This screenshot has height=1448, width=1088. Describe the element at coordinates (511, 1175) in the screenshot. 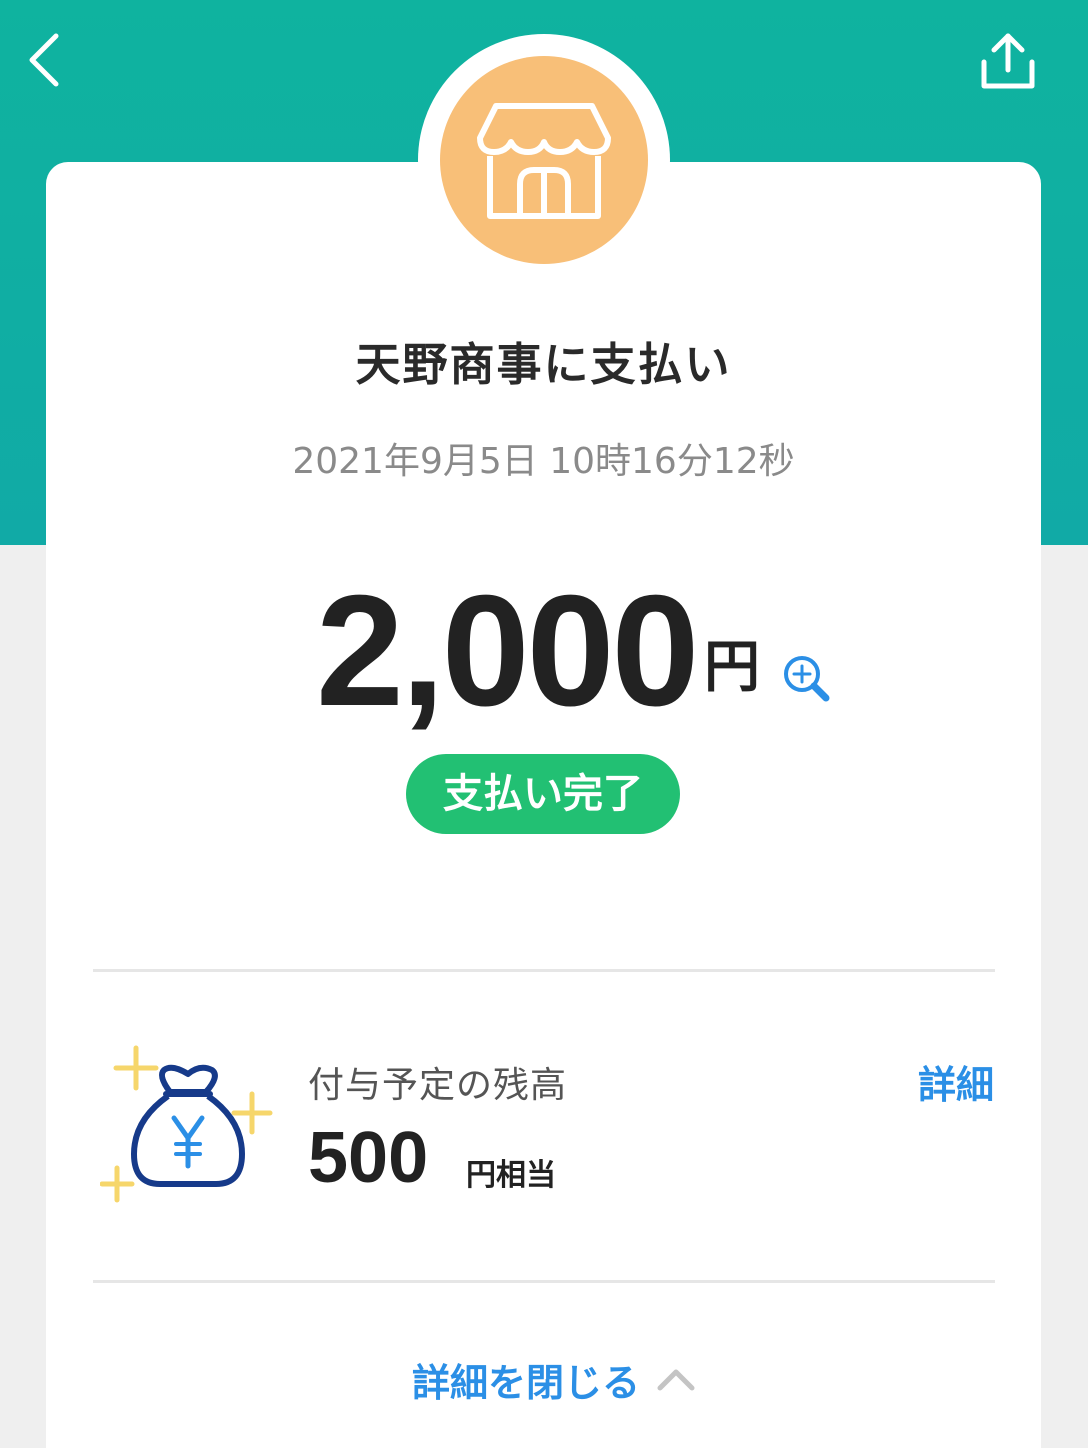

I see `points-unit: 円相当` at that location.